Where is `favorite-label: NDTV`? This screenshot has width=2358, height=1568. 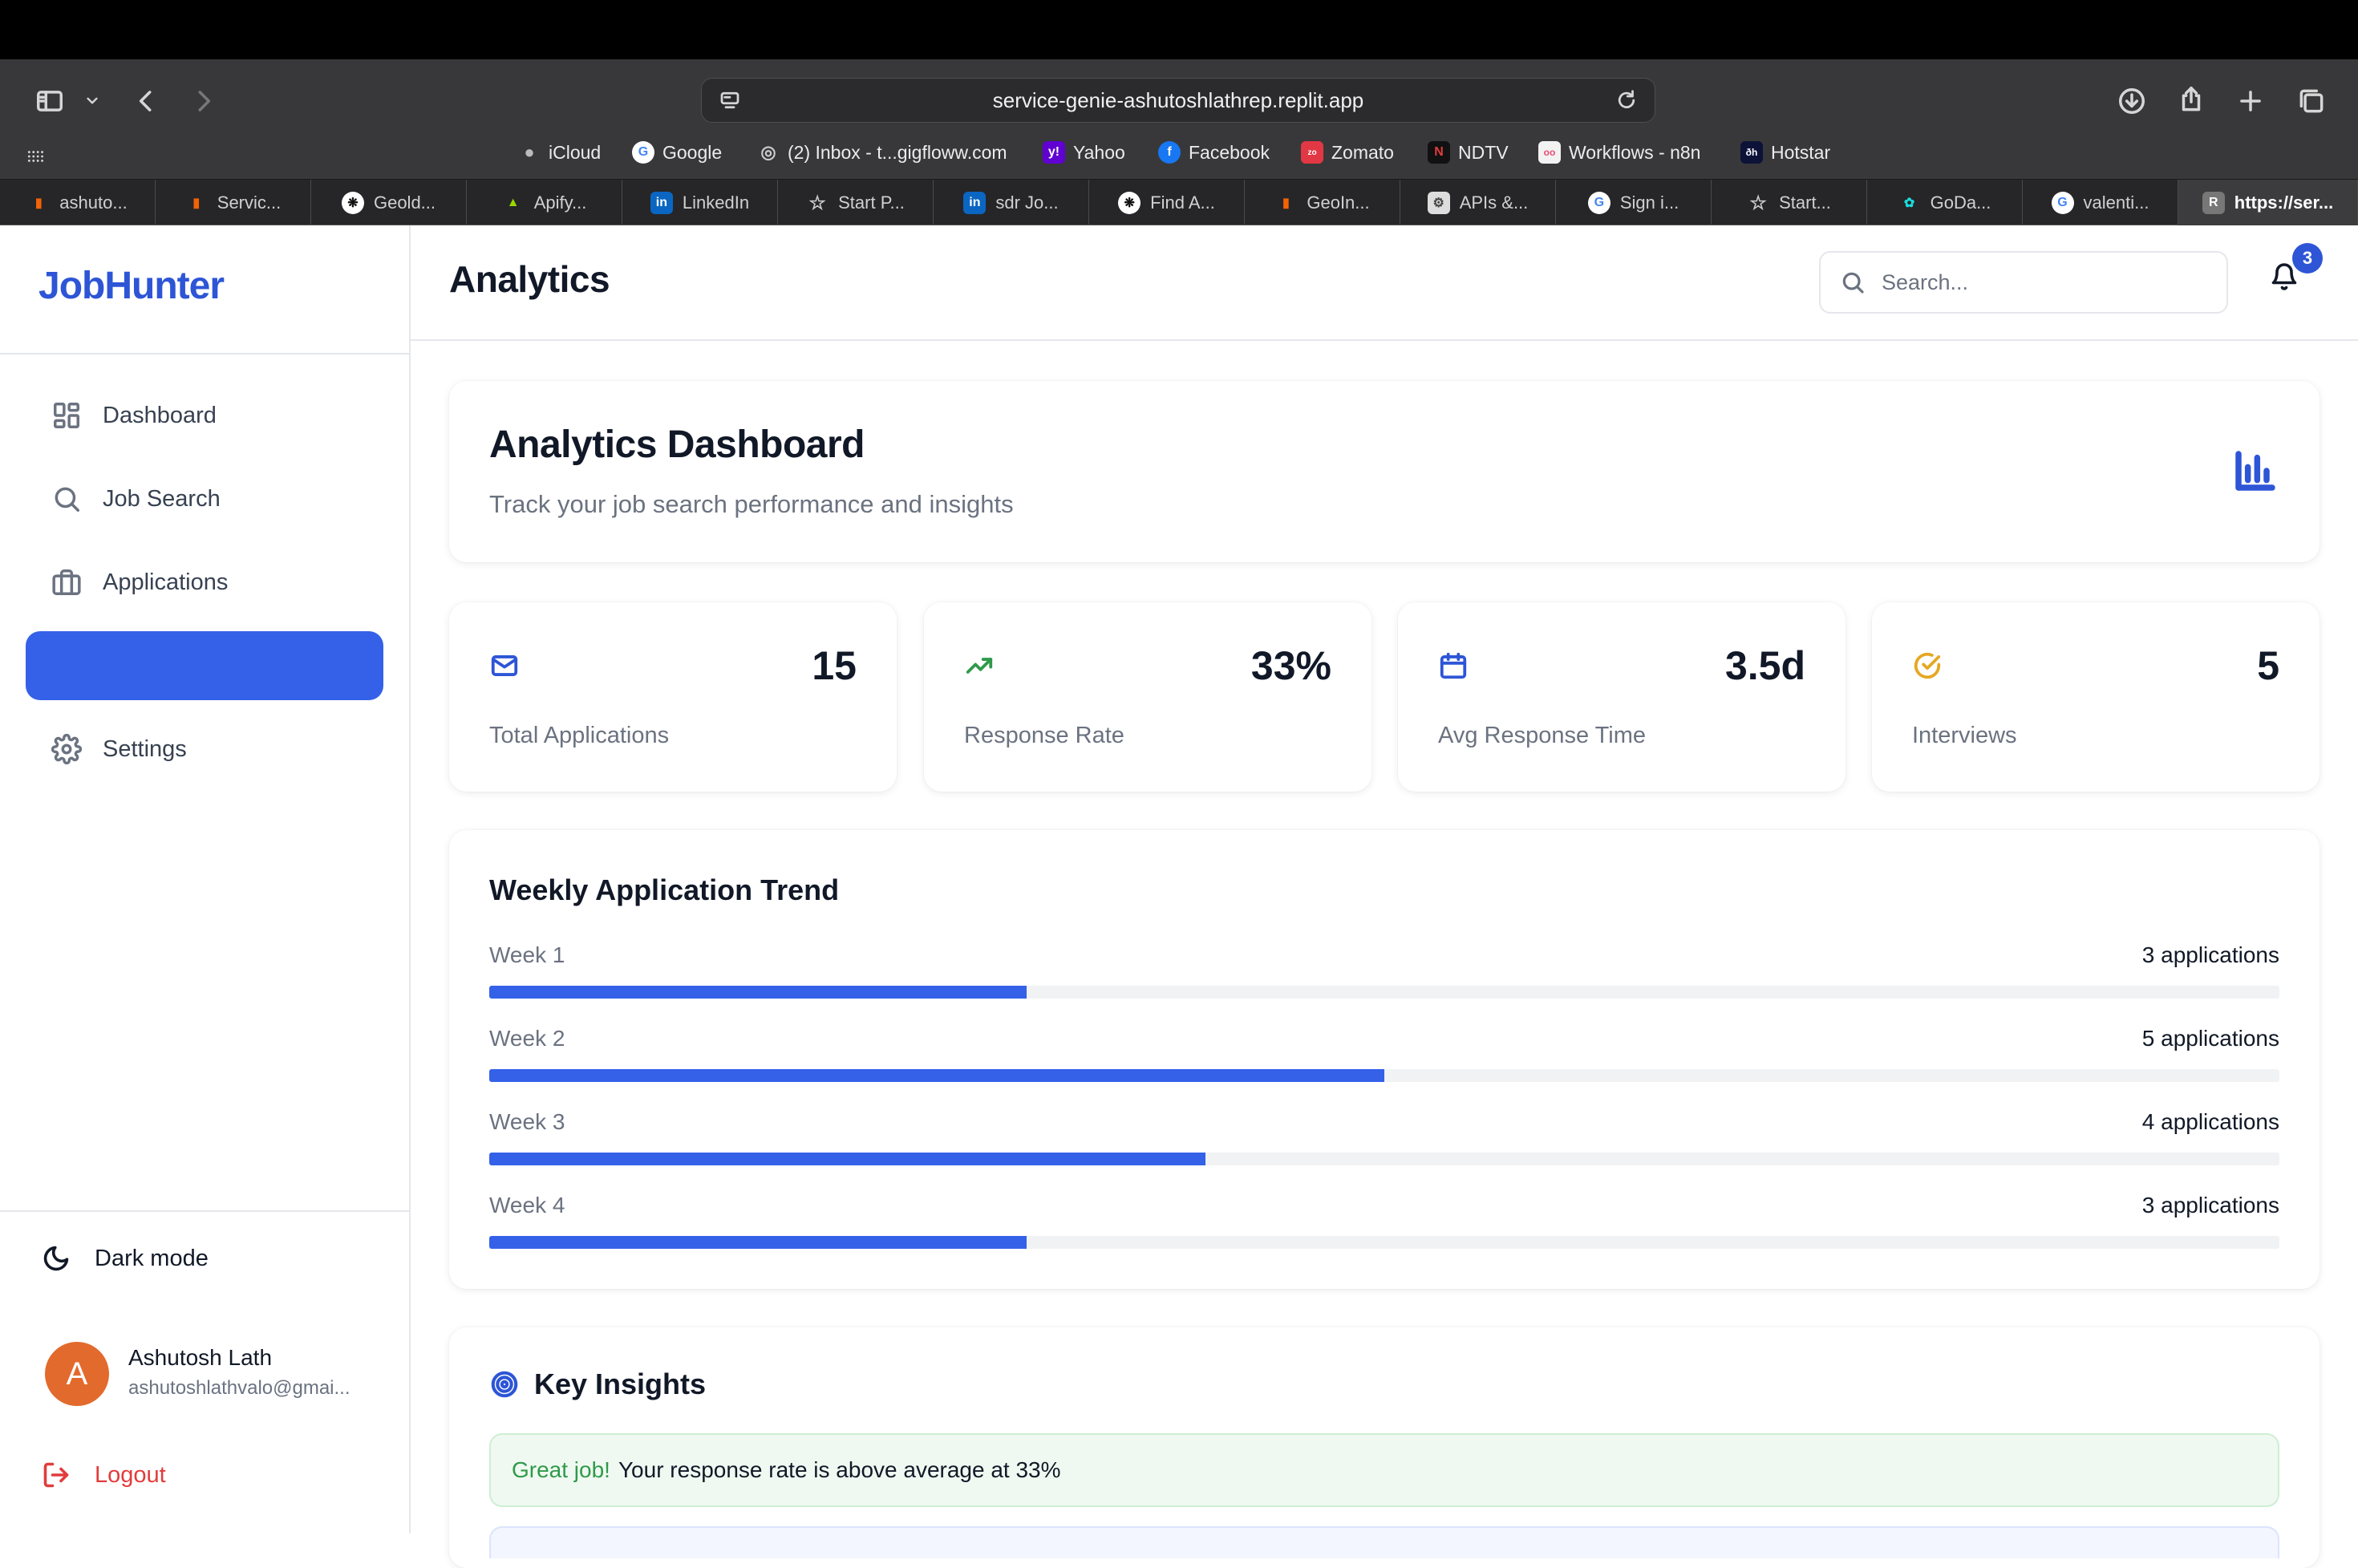 favorite-label: NDTV is located at coordinates (1483, 152).